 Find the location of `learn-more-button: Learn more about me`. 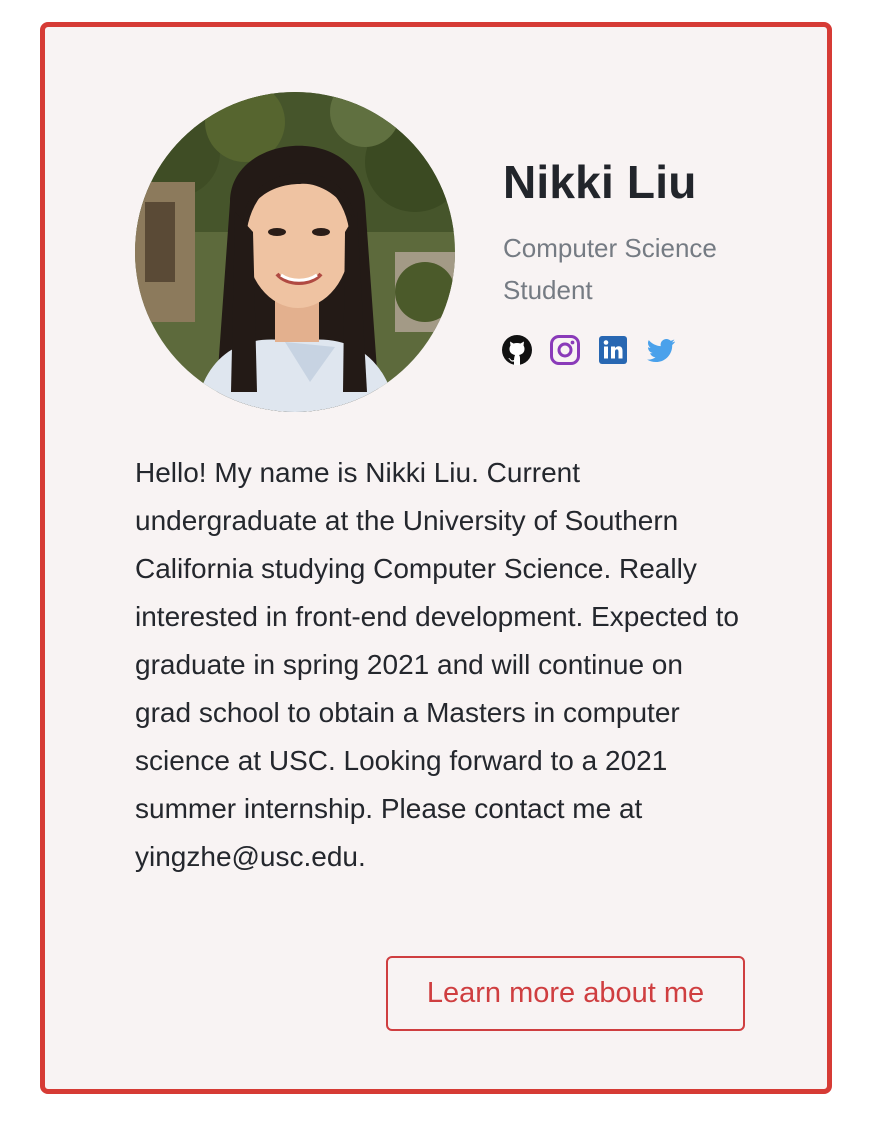

learn-more-button: Learn more about me is located at coordinates (565, 993).